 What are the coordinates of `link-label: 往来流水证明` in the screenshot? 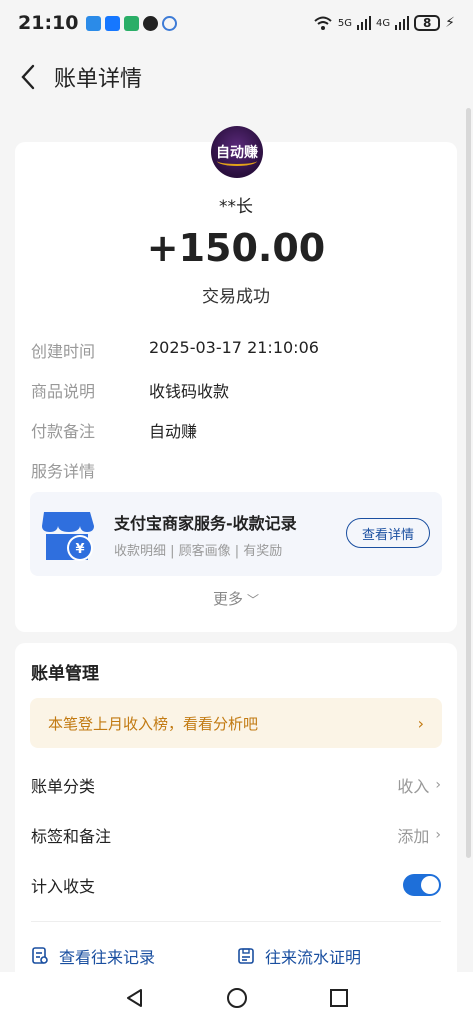 It's located at (313, 957).